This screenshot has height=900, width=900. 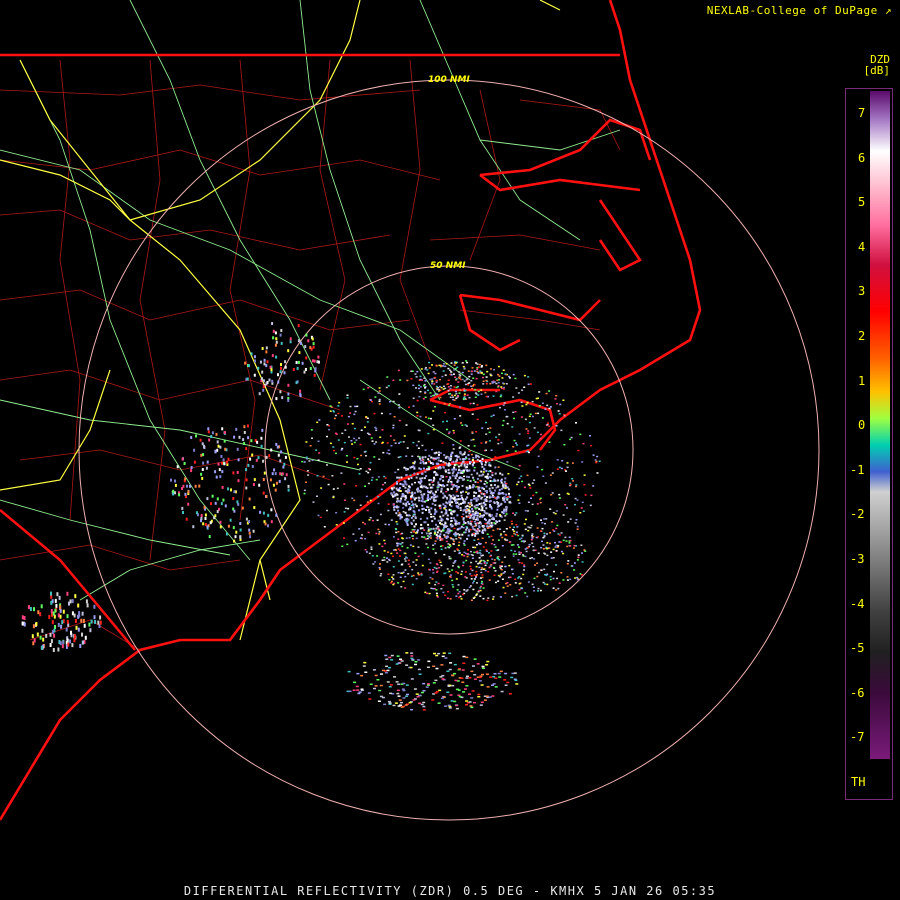 I want to click on external-link-icon: ↗, so click(x=888, y=10).